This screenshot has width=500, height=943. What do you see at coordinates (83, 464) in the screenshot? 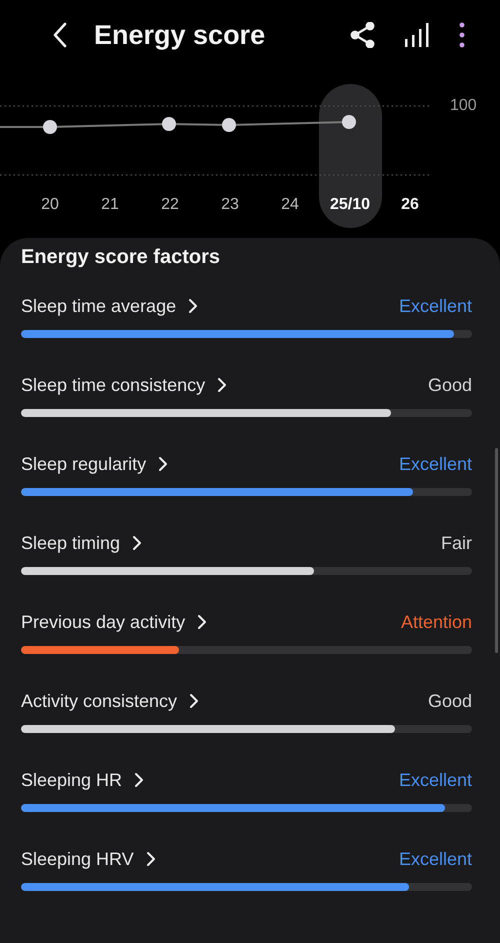
I see `factor-link: Sleep regularity` at bounding box center [83, 464].